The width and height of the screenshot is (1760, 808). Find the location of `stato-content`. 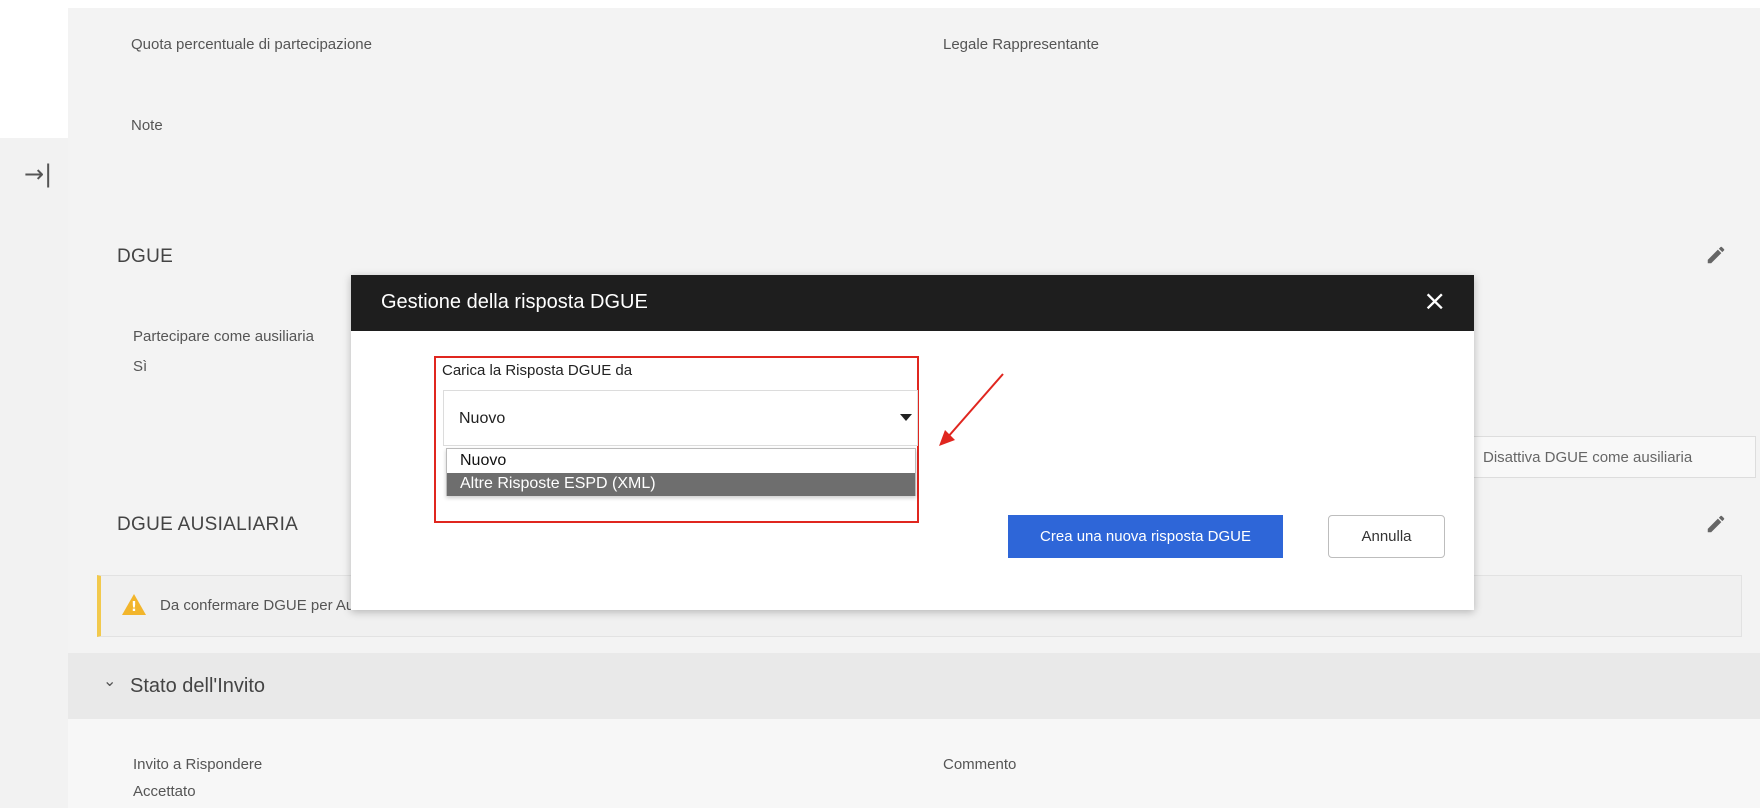

stato-content is located at coordinates (914, 763).